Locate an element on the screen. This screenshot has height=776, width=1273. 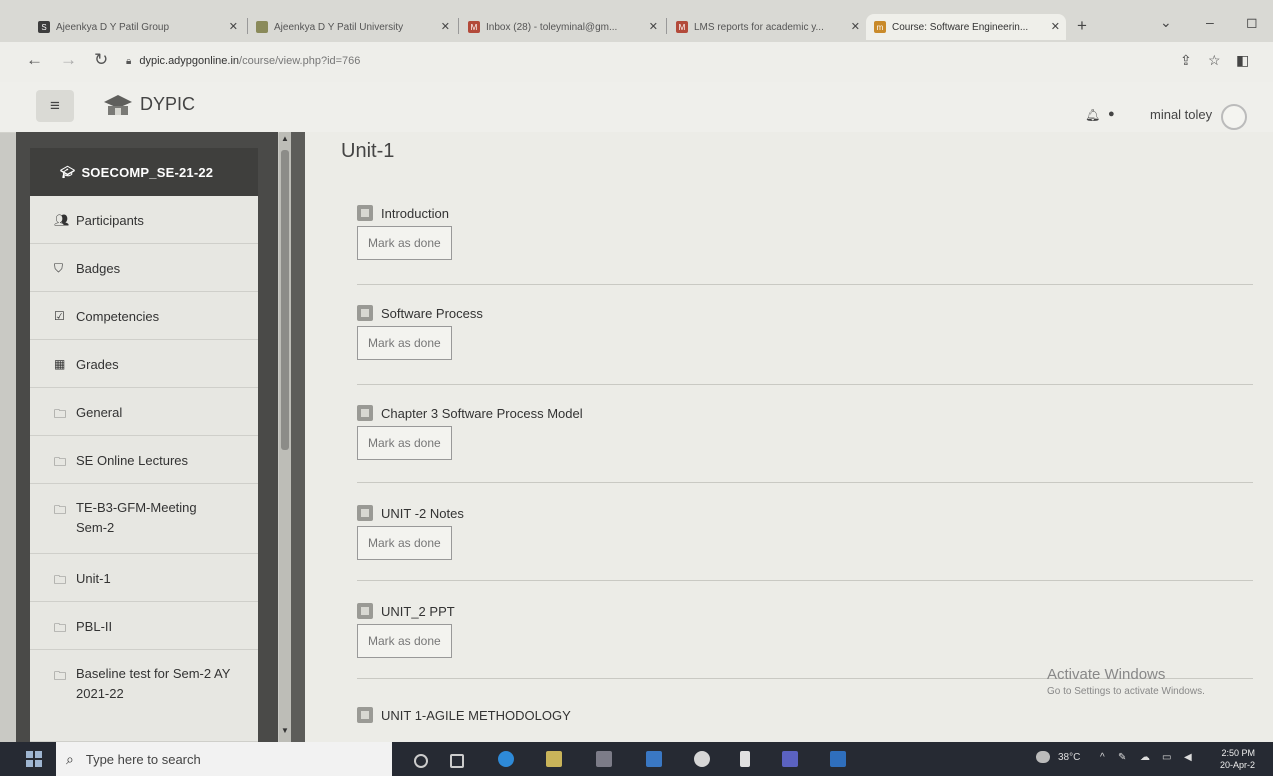
site-header: ≡ DYPIC 🔔︎ ● minal toley is located at coordinates (636, 107).